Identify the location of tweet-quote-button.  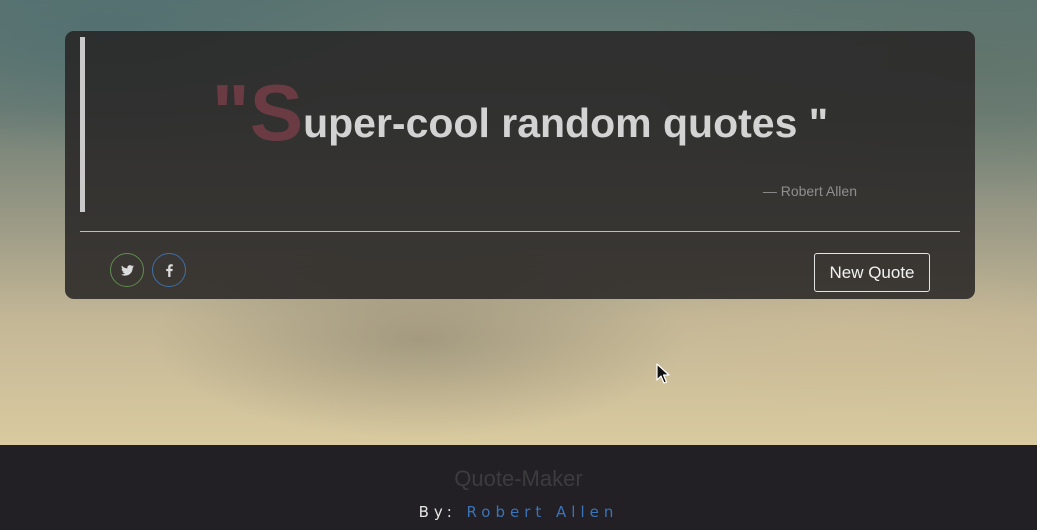
(127, 270).